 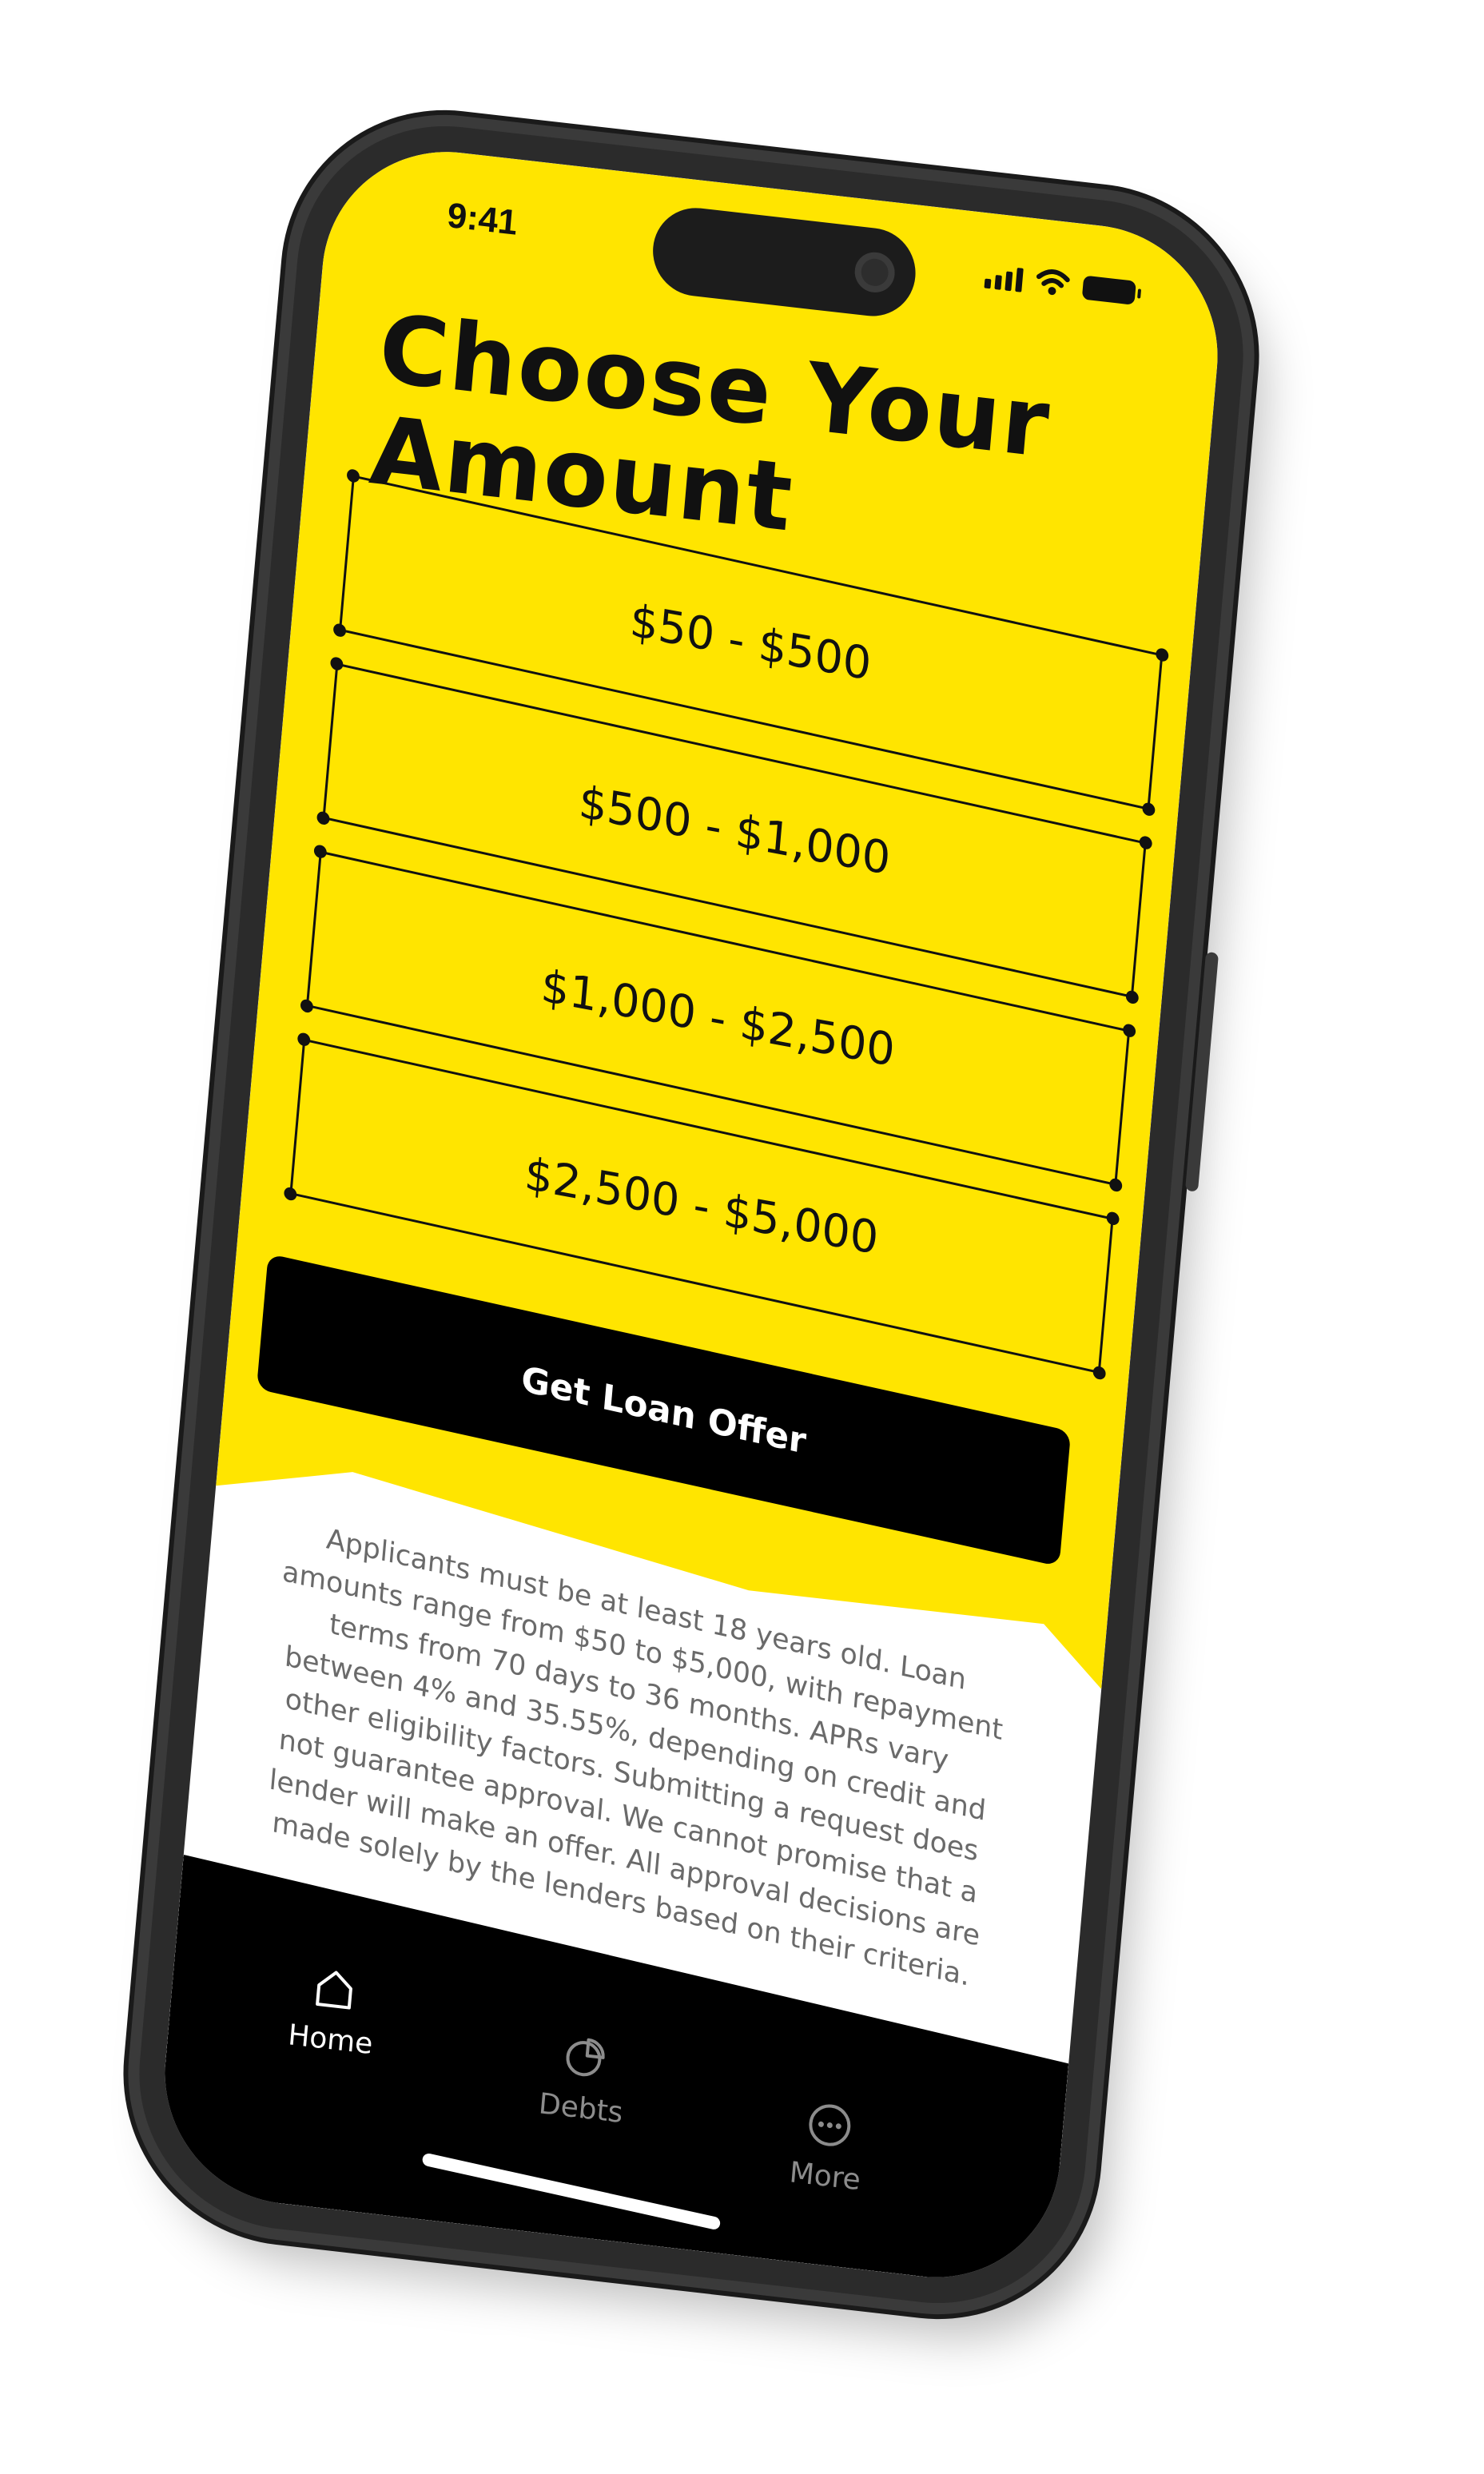 What do you see at coordinates (586, 2057) in the screenshot?
I see `pie-chart-icon` at bounding box center [586, 2057].